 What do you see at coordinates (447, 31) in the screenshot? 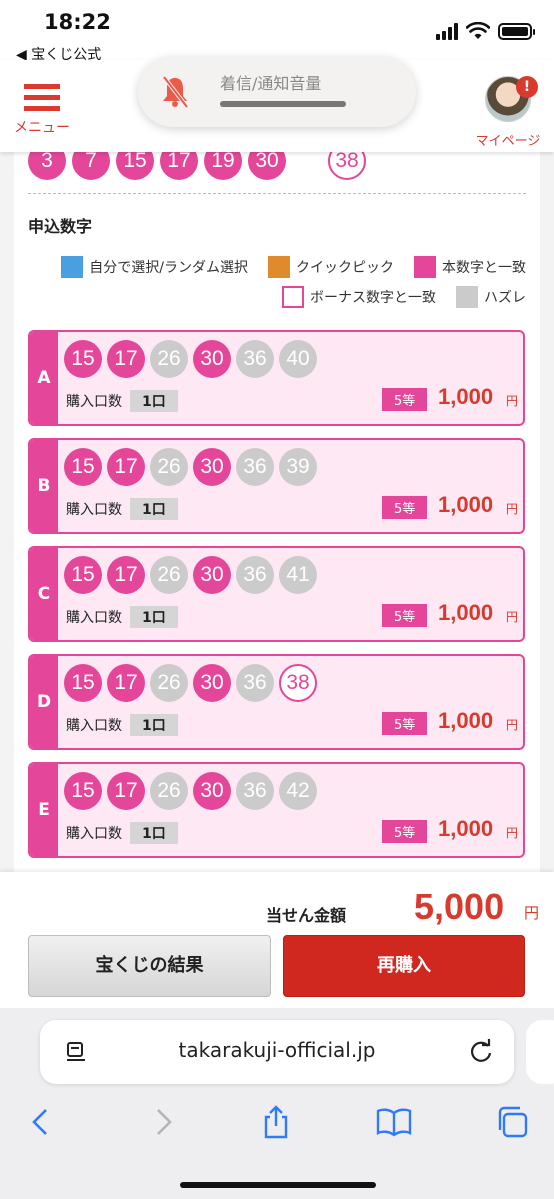
I see `cellular-signal-icon` at bounding box center [447, 31].